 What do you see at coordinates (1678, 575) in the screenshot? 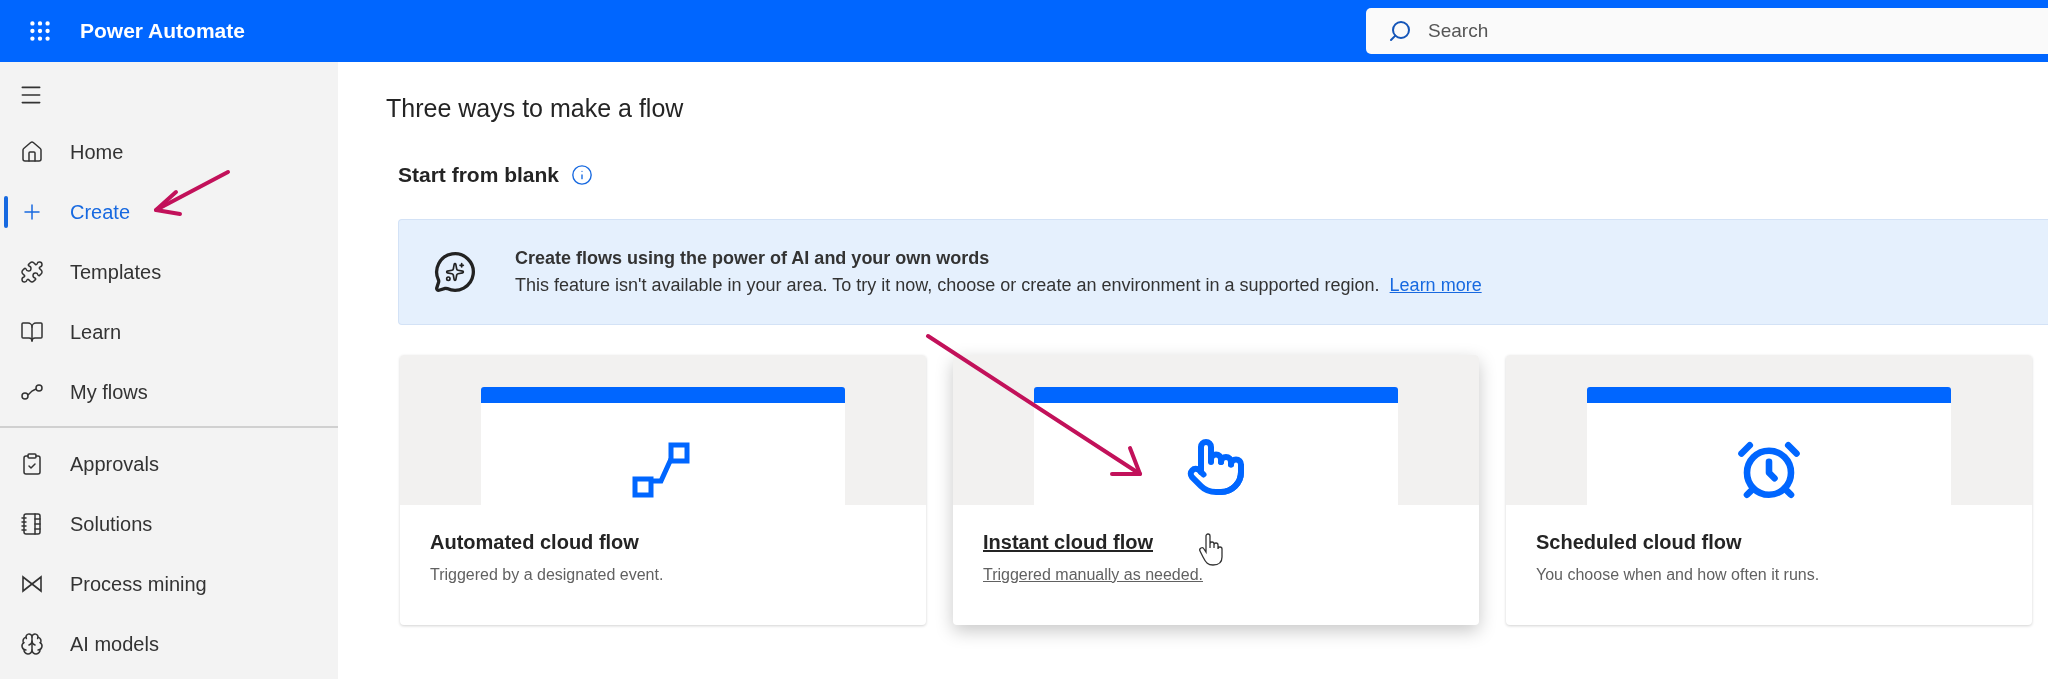
I see `card-description: You choose when and how often it runs.` at bounding box center [1678, 575].